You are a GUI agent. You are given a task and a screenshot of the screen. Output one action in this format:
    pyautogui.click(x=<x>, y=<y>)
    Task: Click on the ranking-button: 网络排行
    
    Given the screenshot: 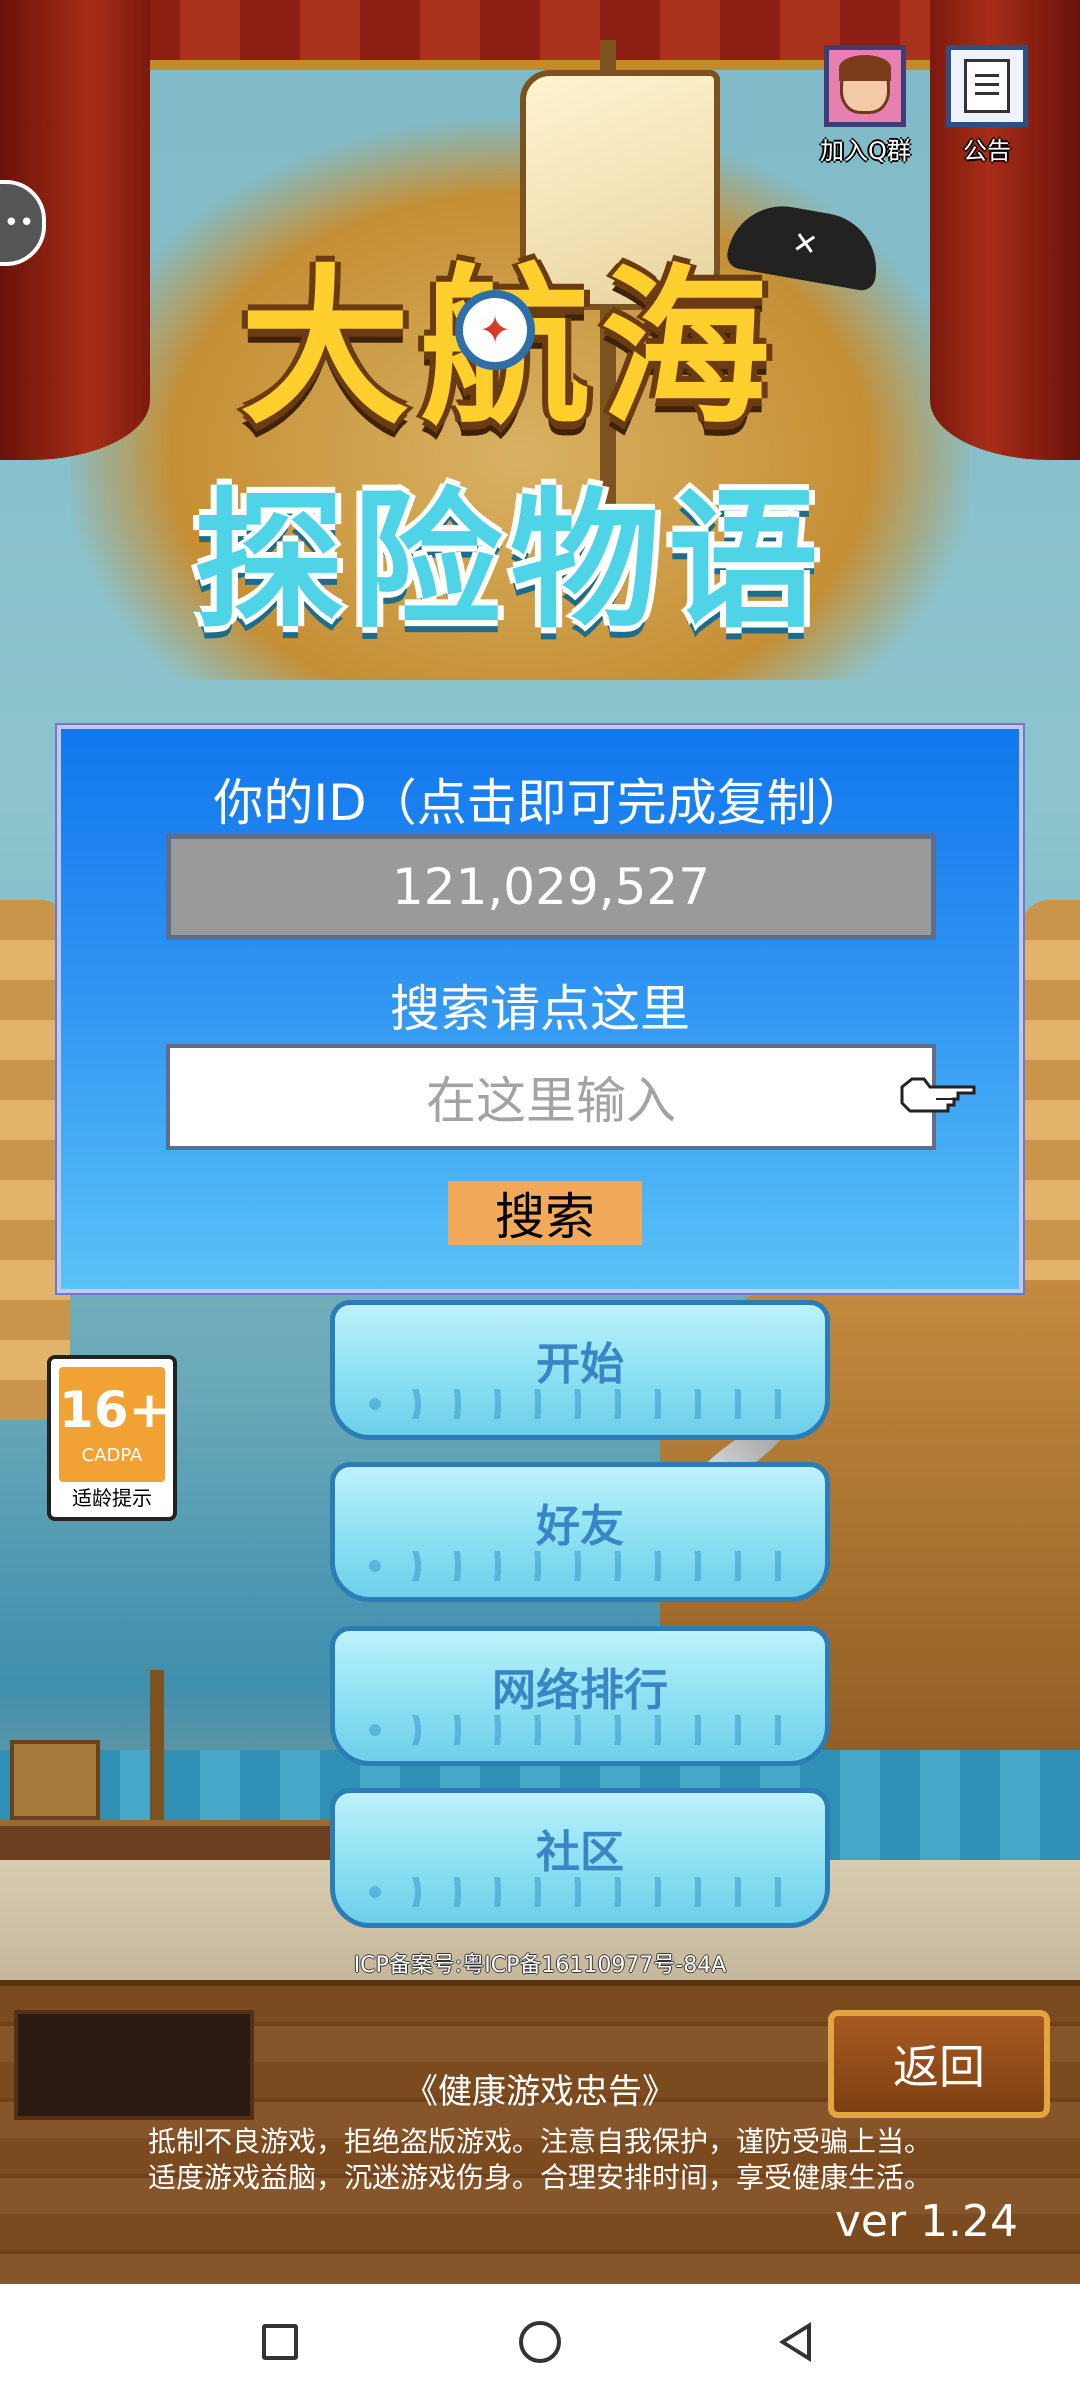 What is the action you would take?
    pyautogui.click(x=580, y=1696)
    